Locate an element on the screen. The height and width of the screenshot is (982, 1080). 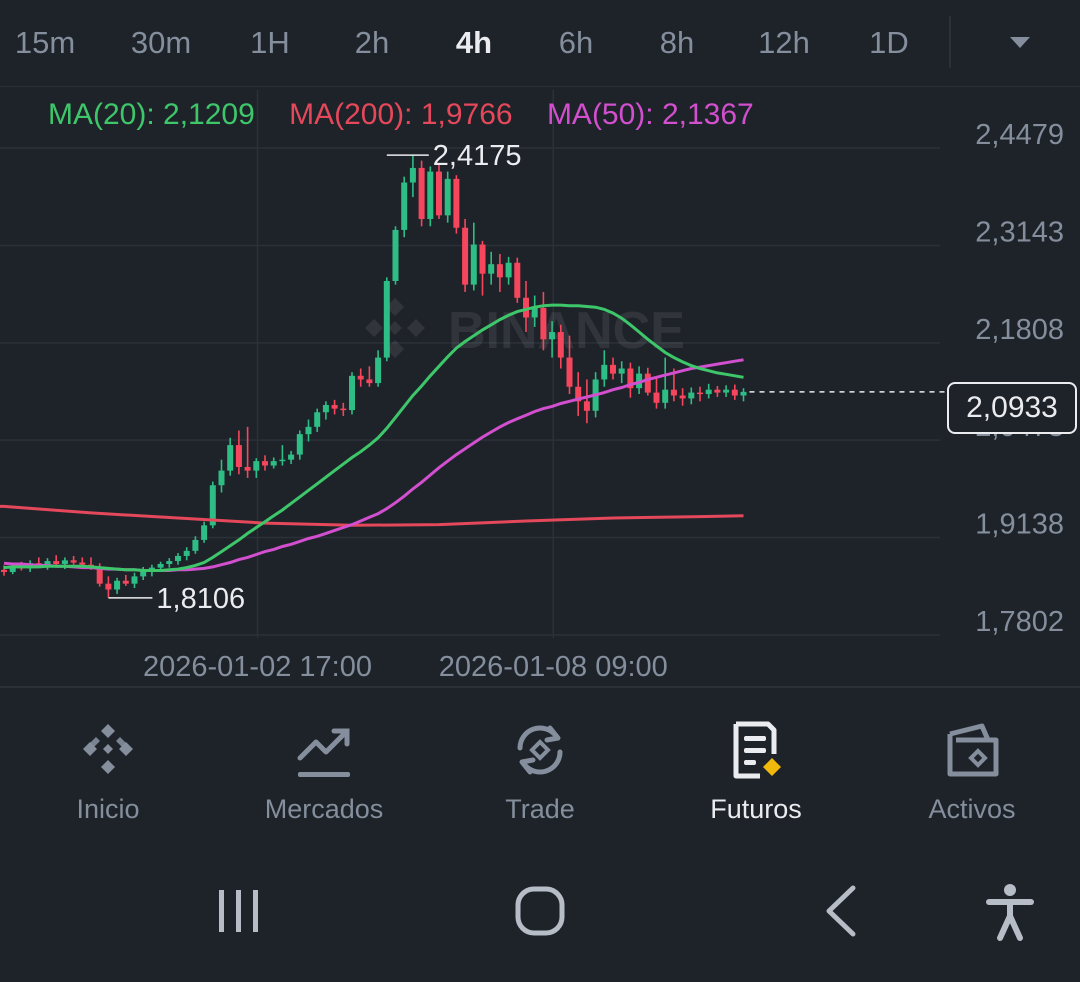
tab-15m: 15m is located at coordinates (45, 43).